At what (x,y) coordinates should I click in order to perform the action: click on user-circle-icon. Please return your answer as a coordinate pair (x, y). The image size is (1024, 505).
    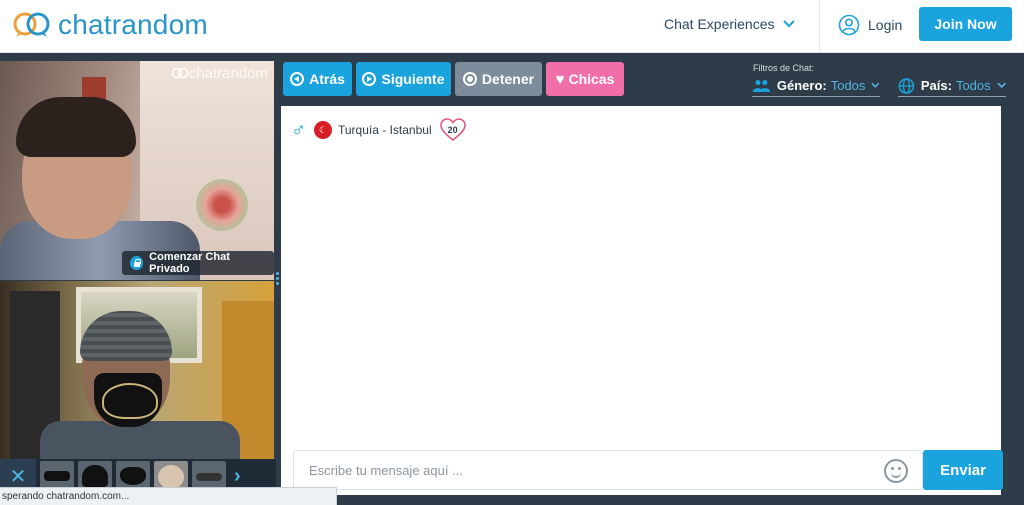
    Looking at the image, I should click on (849, 25).